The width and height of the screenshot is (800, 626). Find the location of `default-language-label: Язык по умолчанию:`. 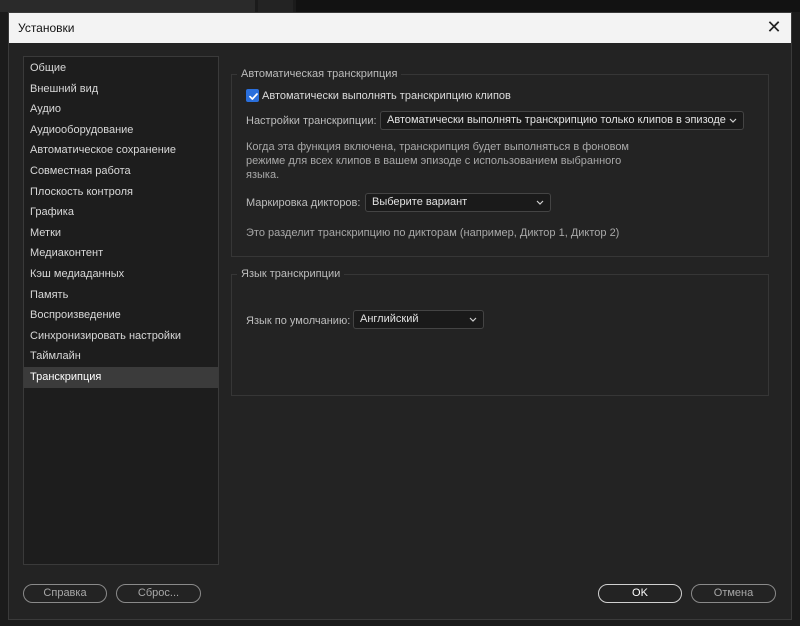

default-language-label: Язык по умолчанию: is located at coordinates (298, 321).